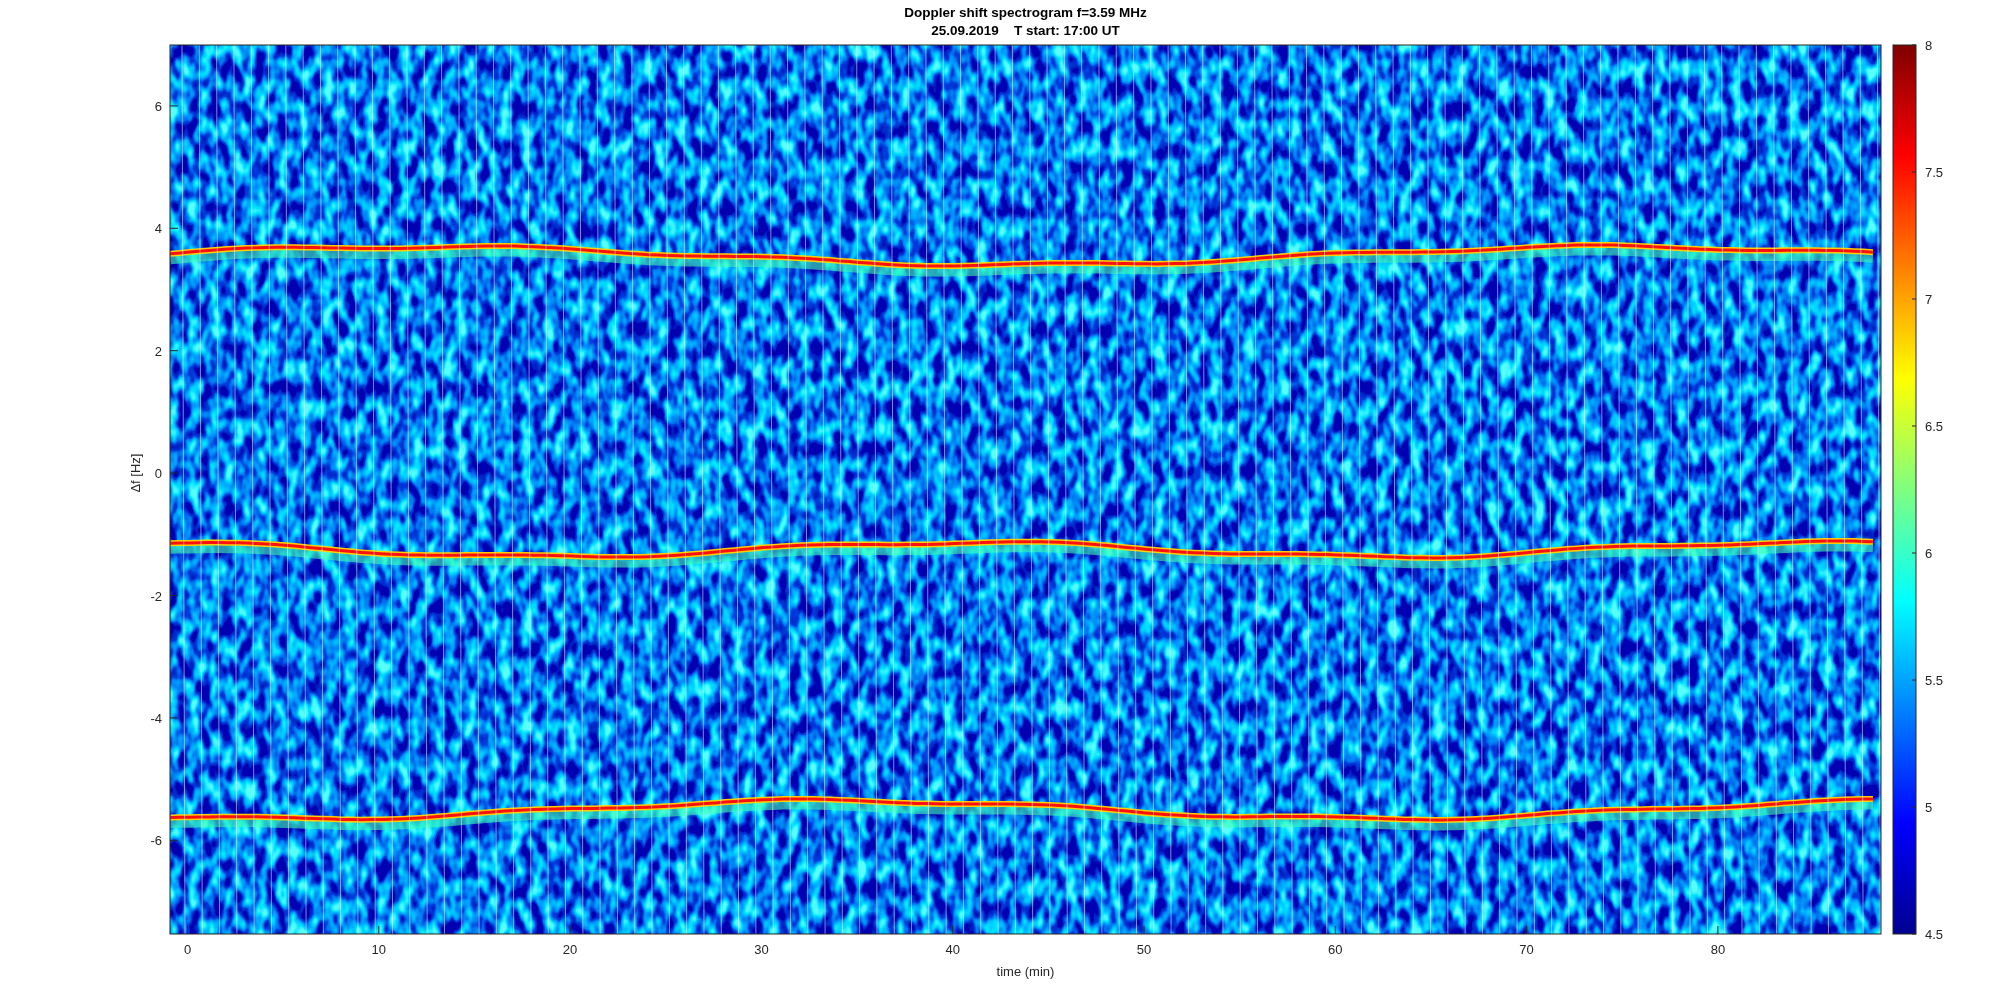 This screenshot has height=1003, width=2000. What do you see at coordinates (761, 949) in the screenshot?
I see `x-tick-label: 30` at bounding box center [761, 949].